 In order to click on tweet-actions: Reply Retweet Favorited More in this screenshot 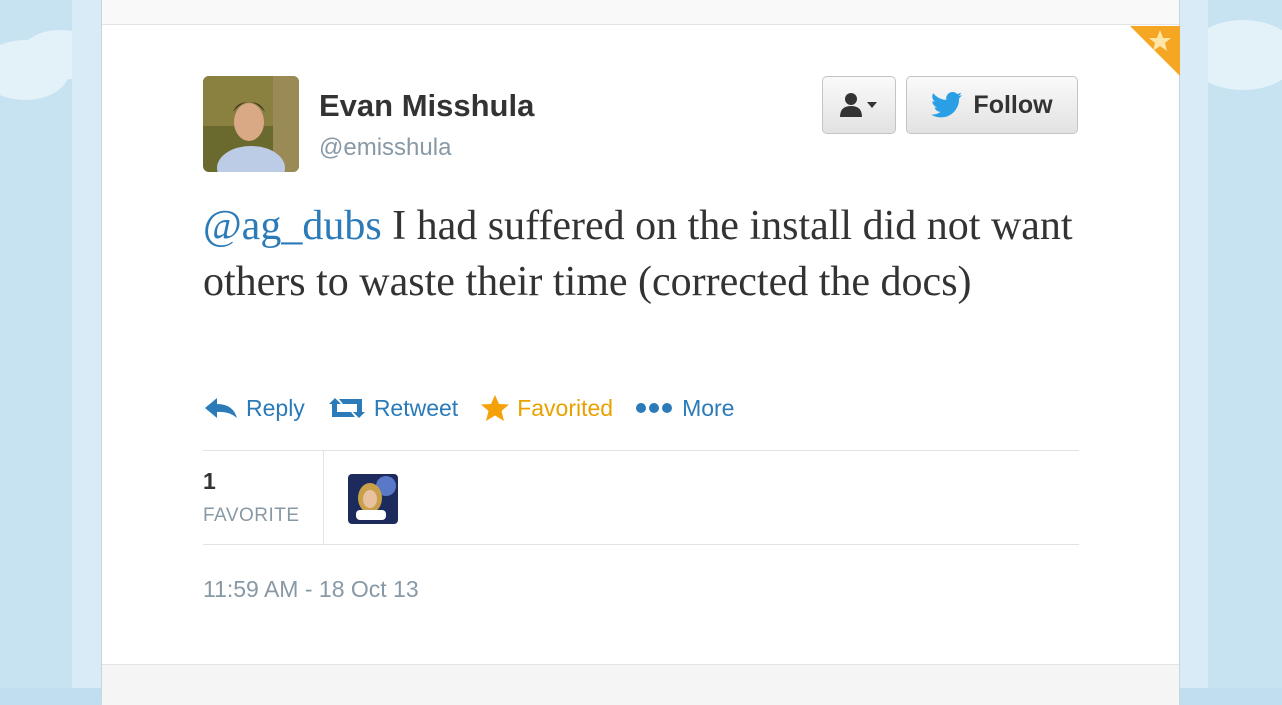, I will do `click(479, 408)`.